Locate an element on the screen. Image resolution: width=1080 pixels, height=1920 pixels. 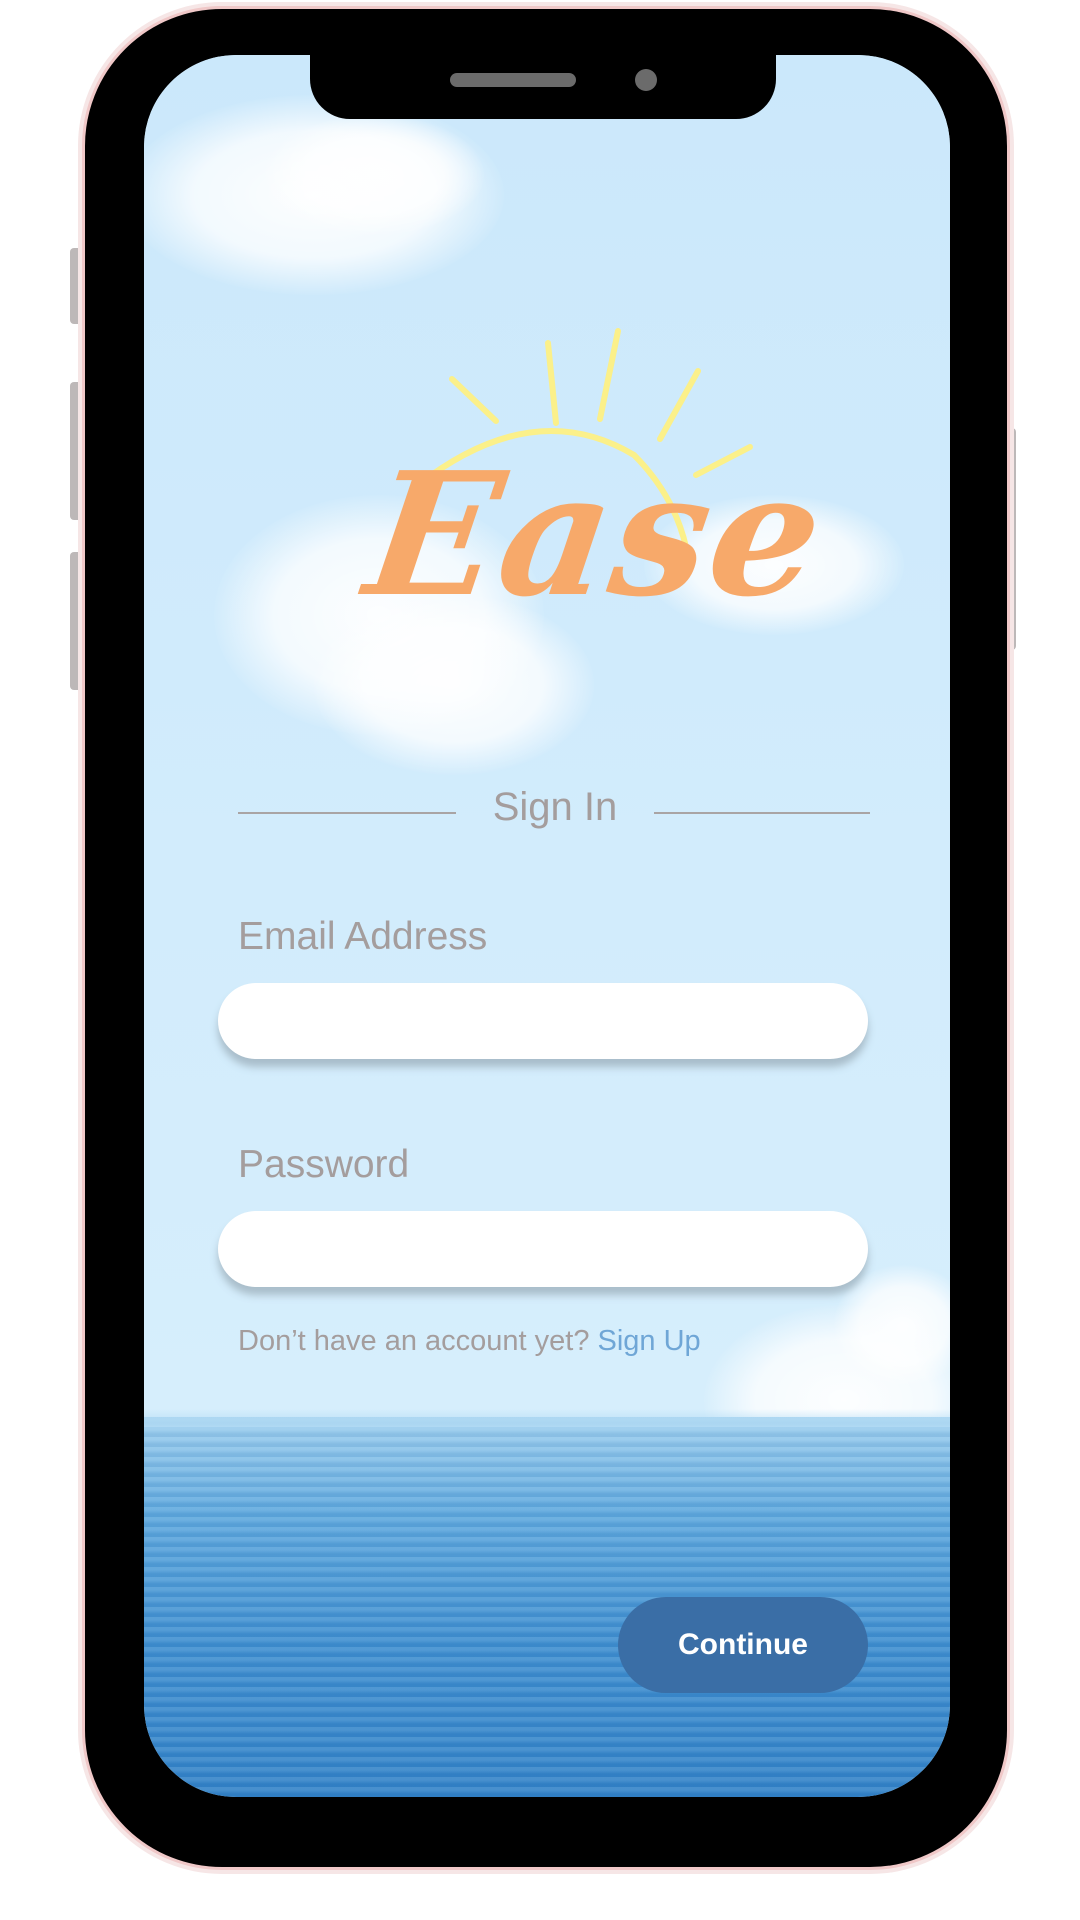
password-label: Password is located at coordinates (324, 1164).